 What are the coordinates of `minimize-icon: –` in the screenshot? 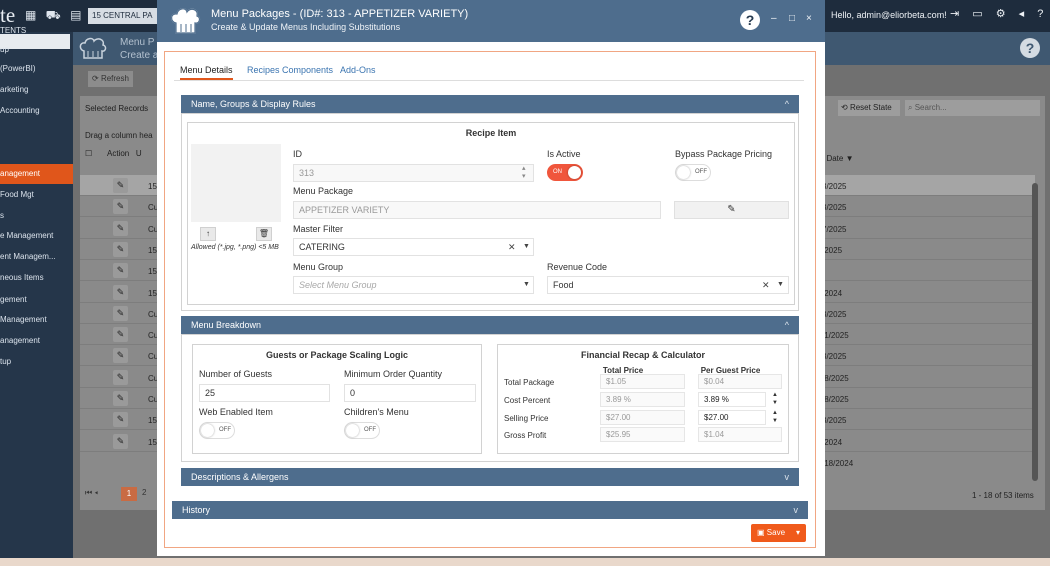 It's located at (774, 18).